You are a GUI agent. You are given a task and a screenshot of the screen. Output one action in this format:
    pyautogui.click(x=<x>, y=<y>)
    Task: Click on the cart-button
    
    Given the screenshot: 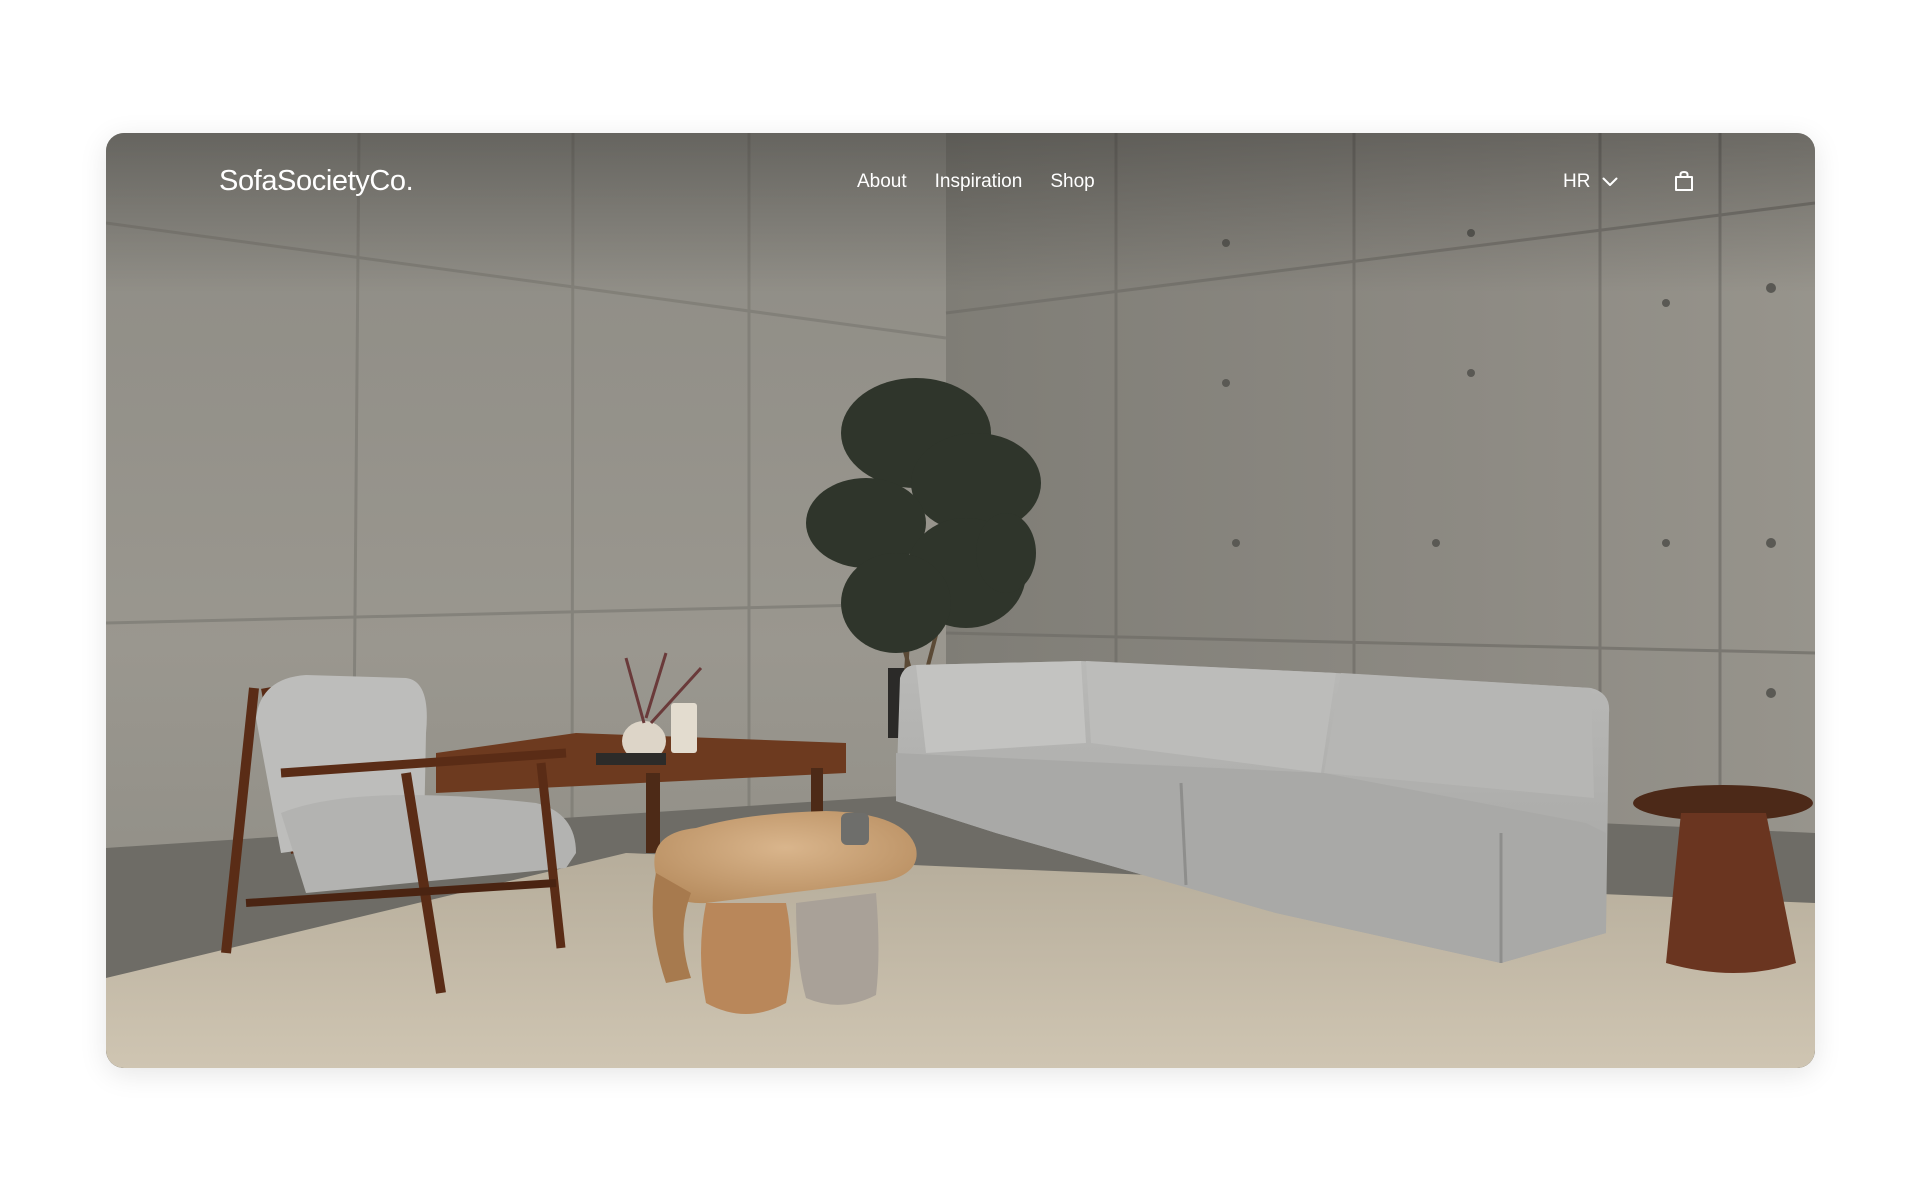 What is the action you would take?
    pyautogui.click(x=1684, y=181)
    